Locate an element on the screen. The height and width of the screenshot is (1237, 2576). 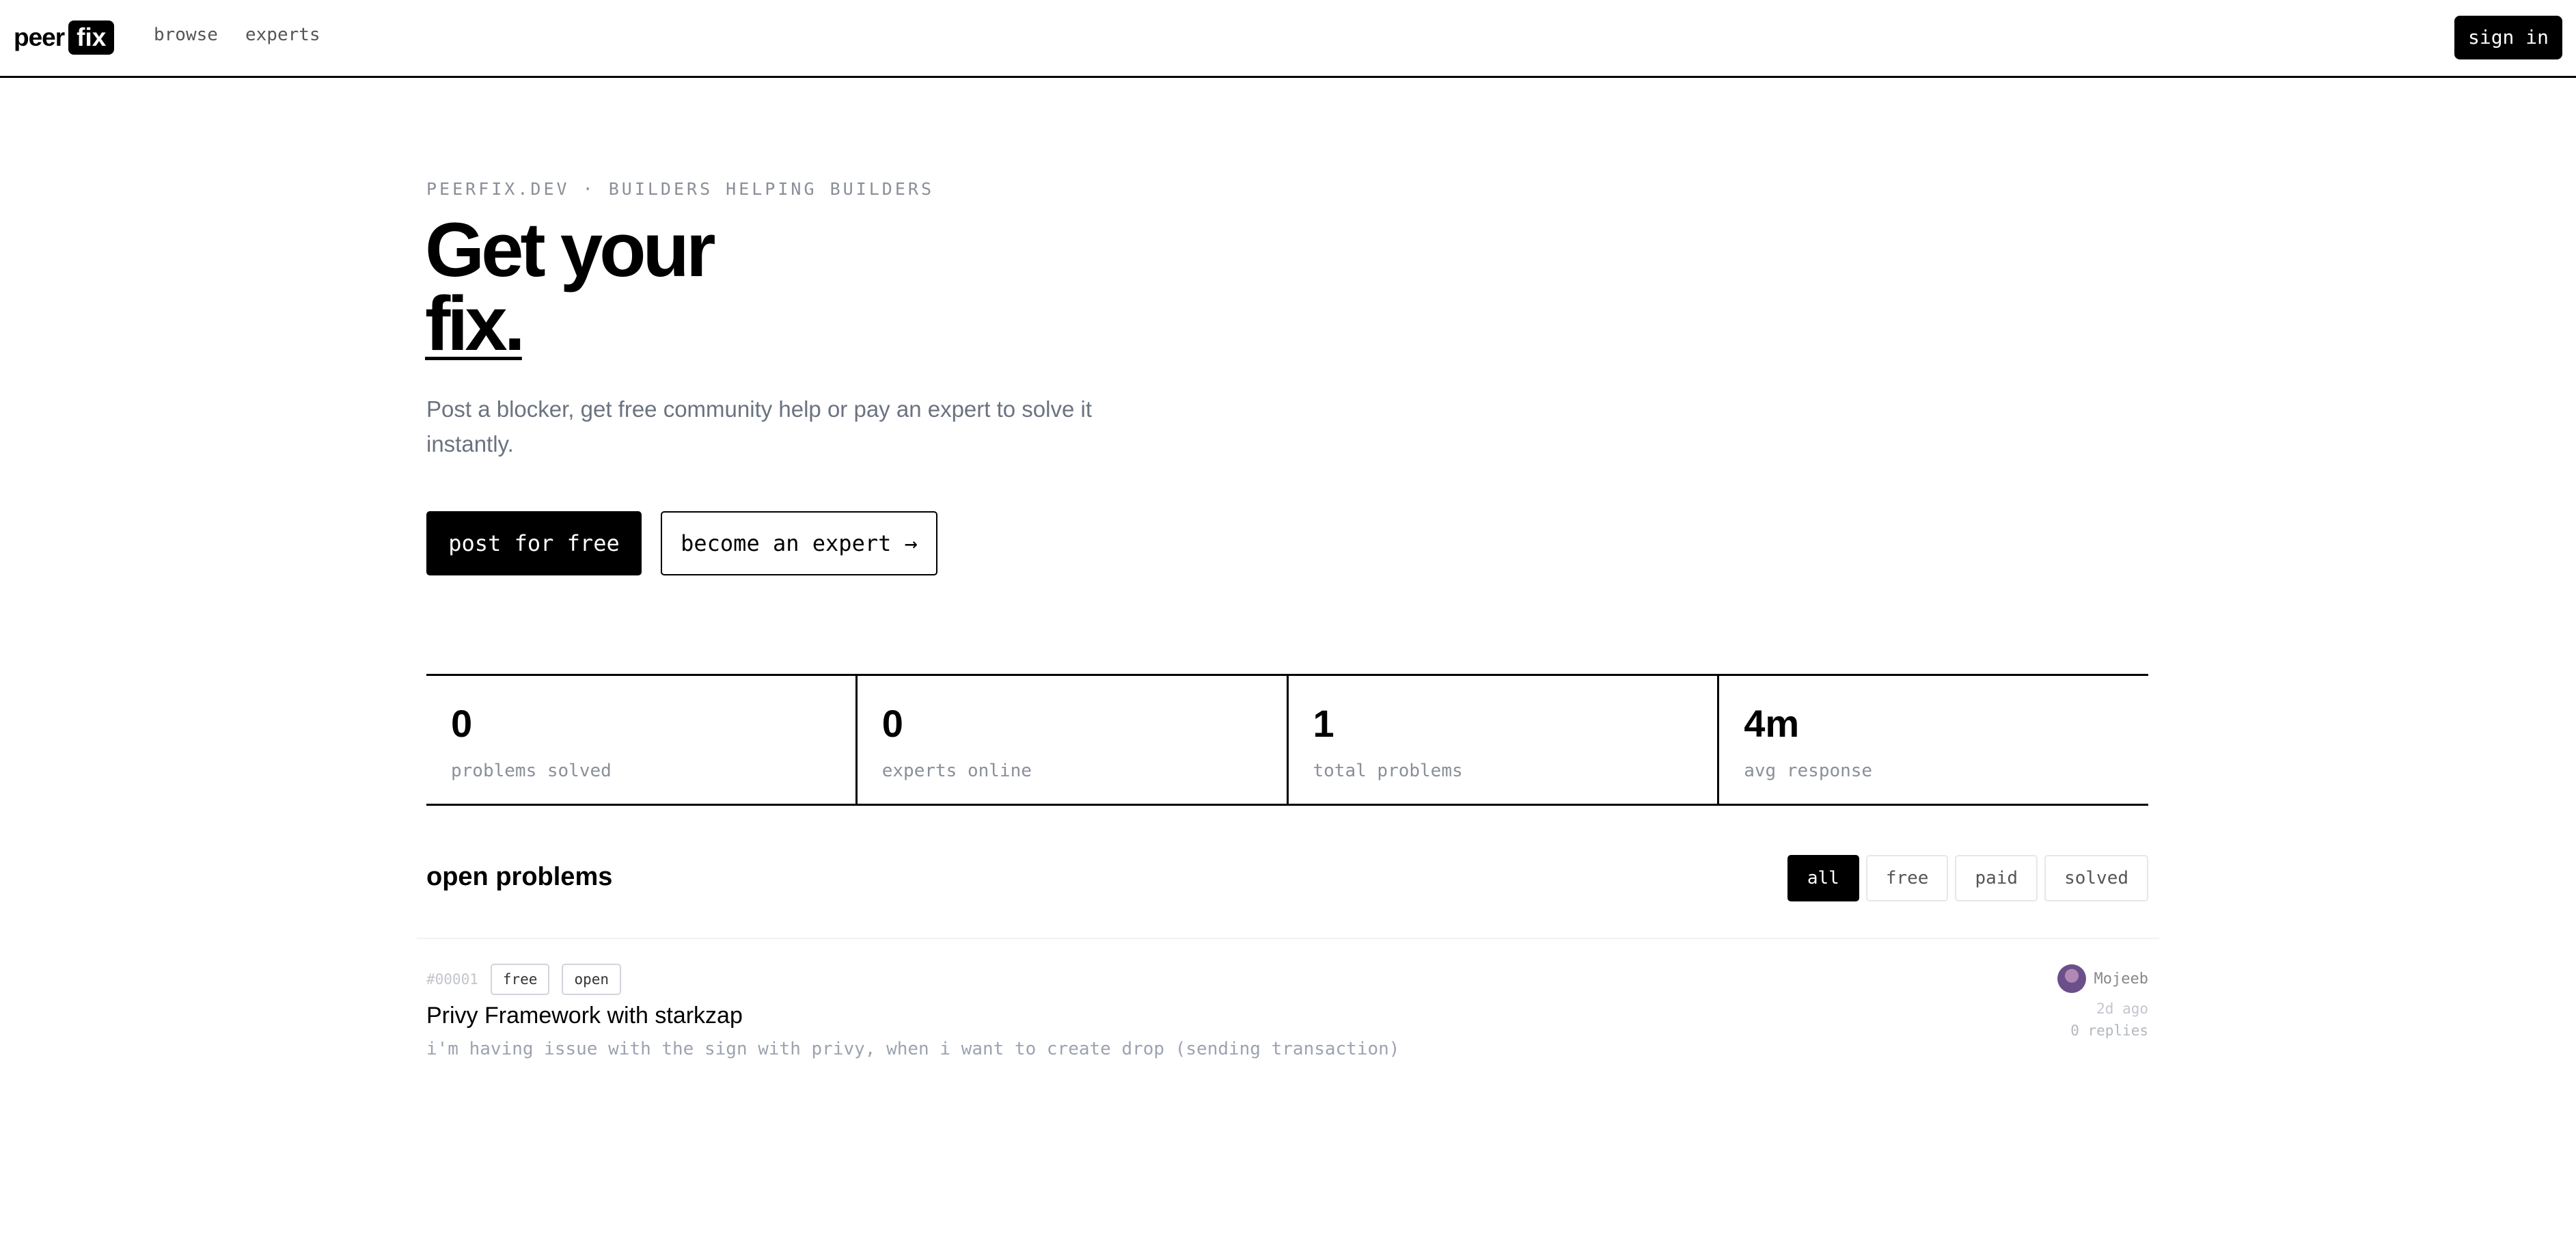
hero-eyebrow: PEERFIX.DEV · BUILDERS HELPING BUILDERS is located at coordinates (680, 189).